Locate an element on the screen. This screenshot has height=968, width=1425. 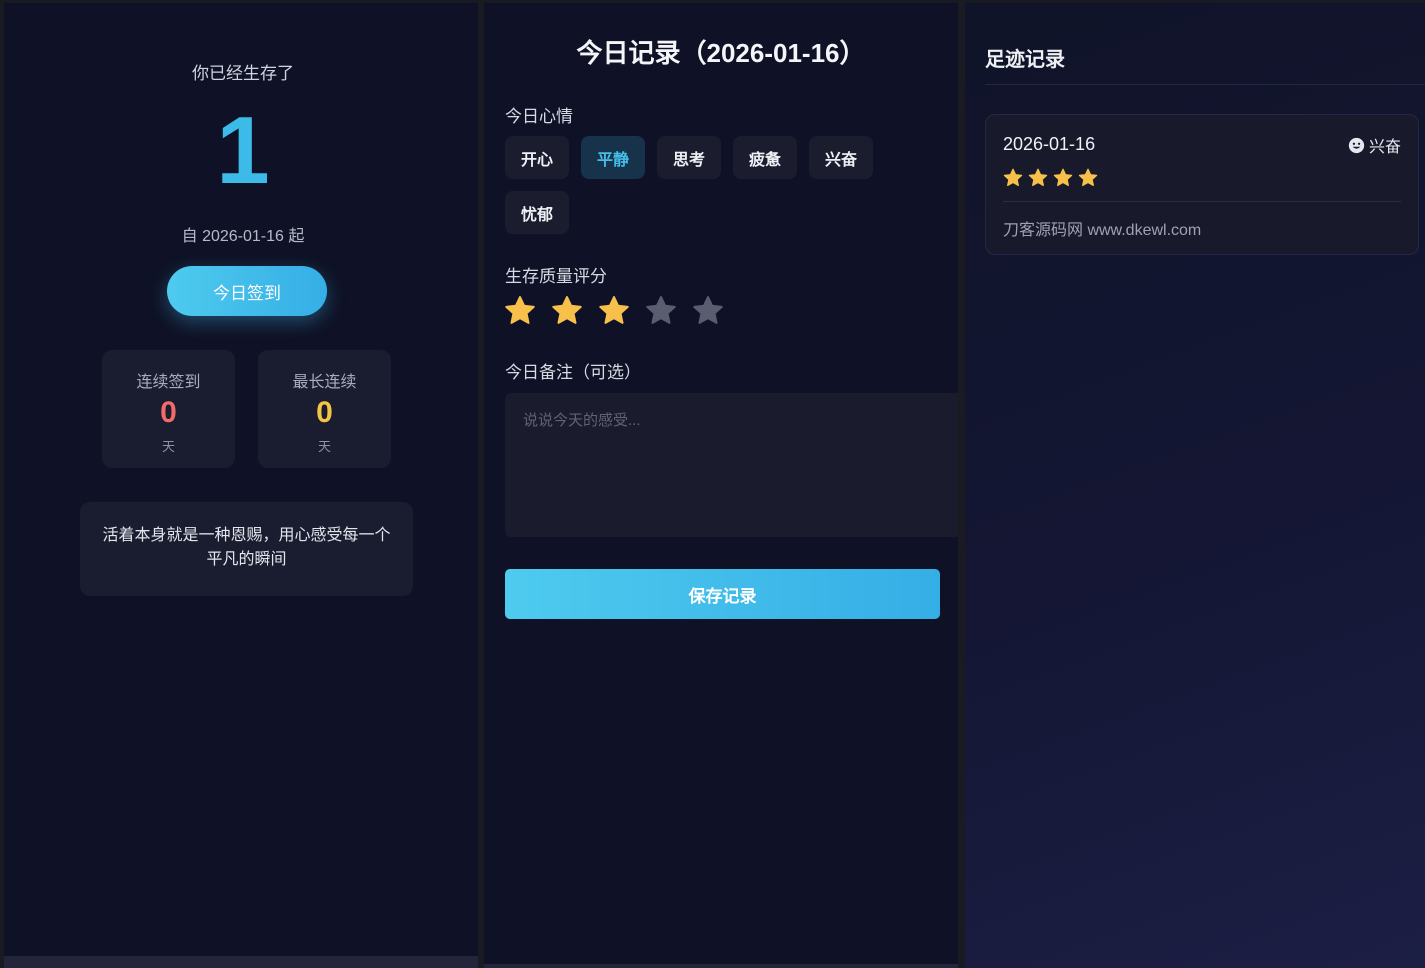
record-note: 刀客源码网 www.dkewl.com is located at coordinates (1102, 230).